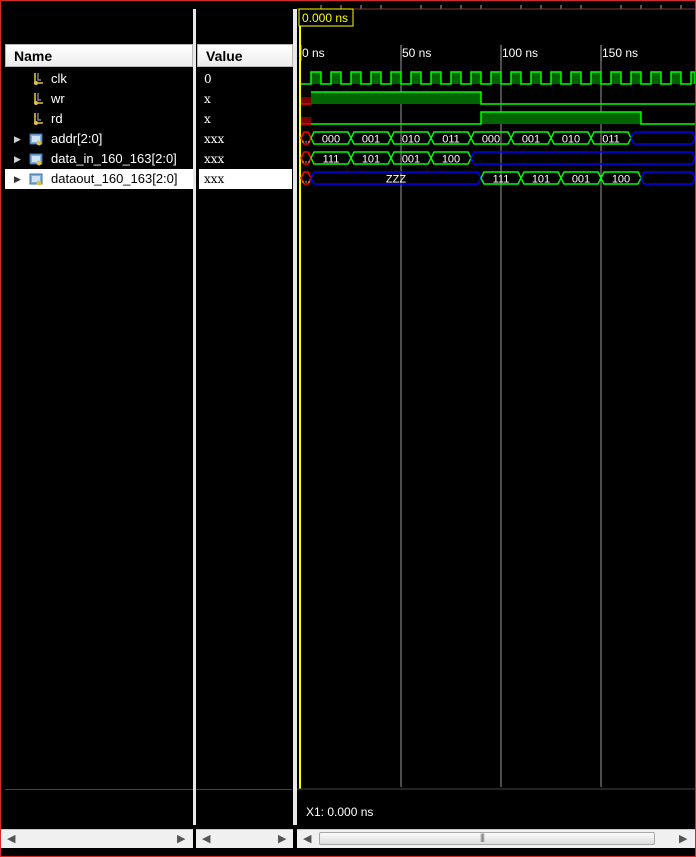 The image size is (696, 857). I want to click on signal-name-row: wr, so click(99, 99).